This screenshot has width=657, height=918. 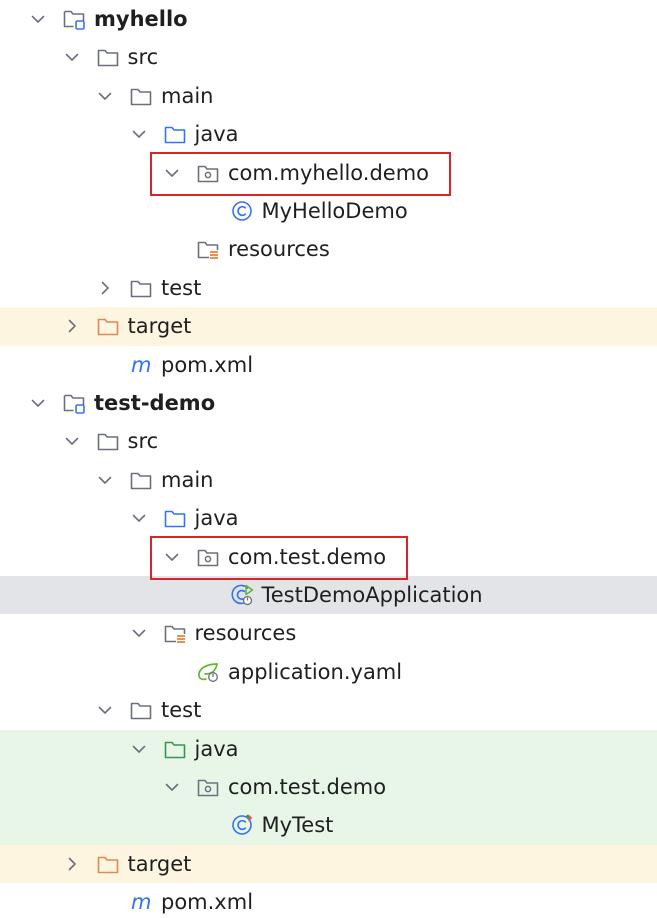 What do you see at coordinates (328, 403) in the screenshot?
I see `tree-row-test-demo: test-demo` at bounding box center [328, 403].